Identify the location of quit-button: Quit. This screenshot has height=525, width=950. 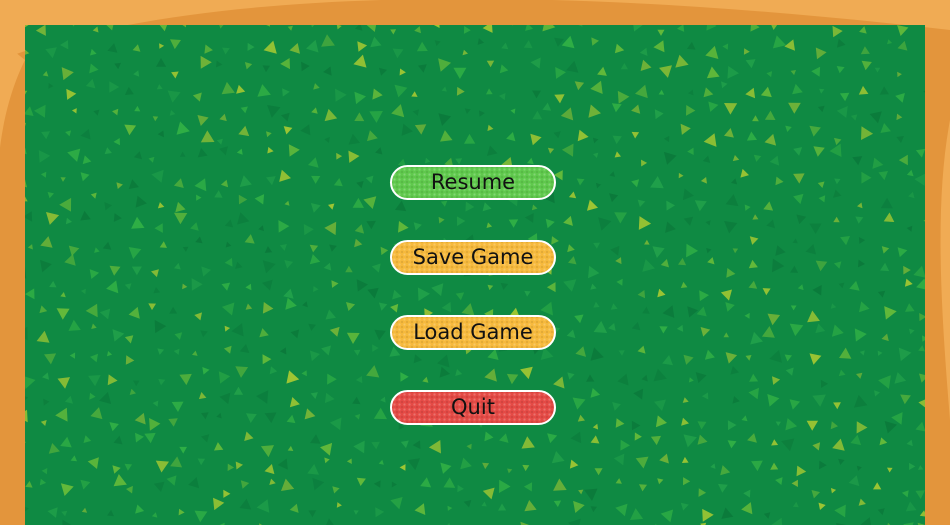
(473, 407).